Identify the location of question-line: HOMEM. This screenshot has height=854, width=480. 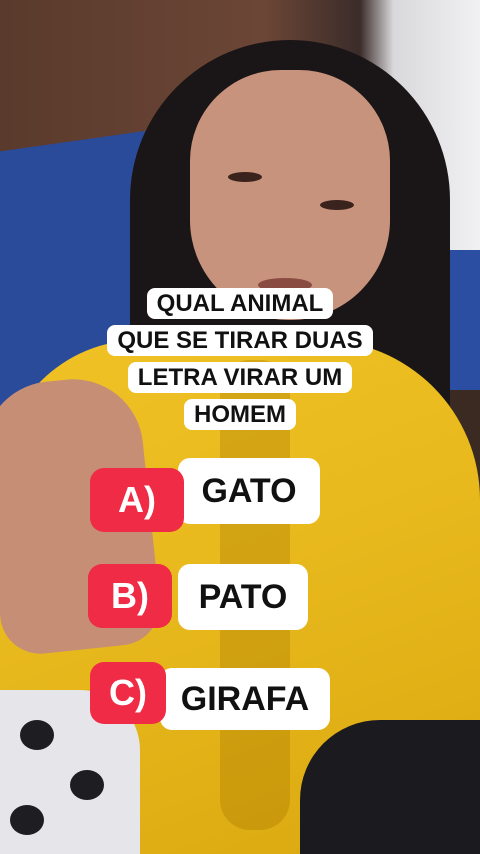
(240, 414).